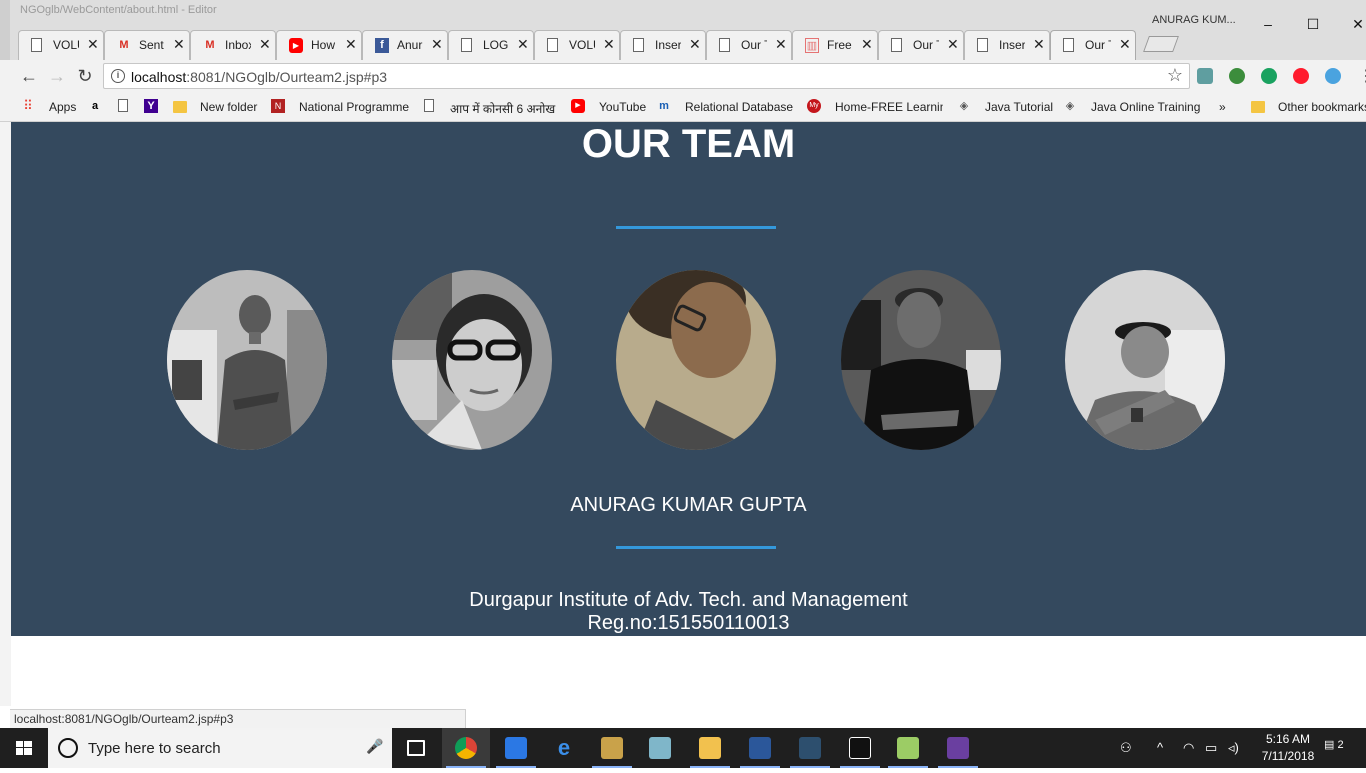 The height and width of the screenshot is (773, 1366). Describe the element at coordinates (1237, 76) in the screenshot. I see `extension-globe-icon` at that location.